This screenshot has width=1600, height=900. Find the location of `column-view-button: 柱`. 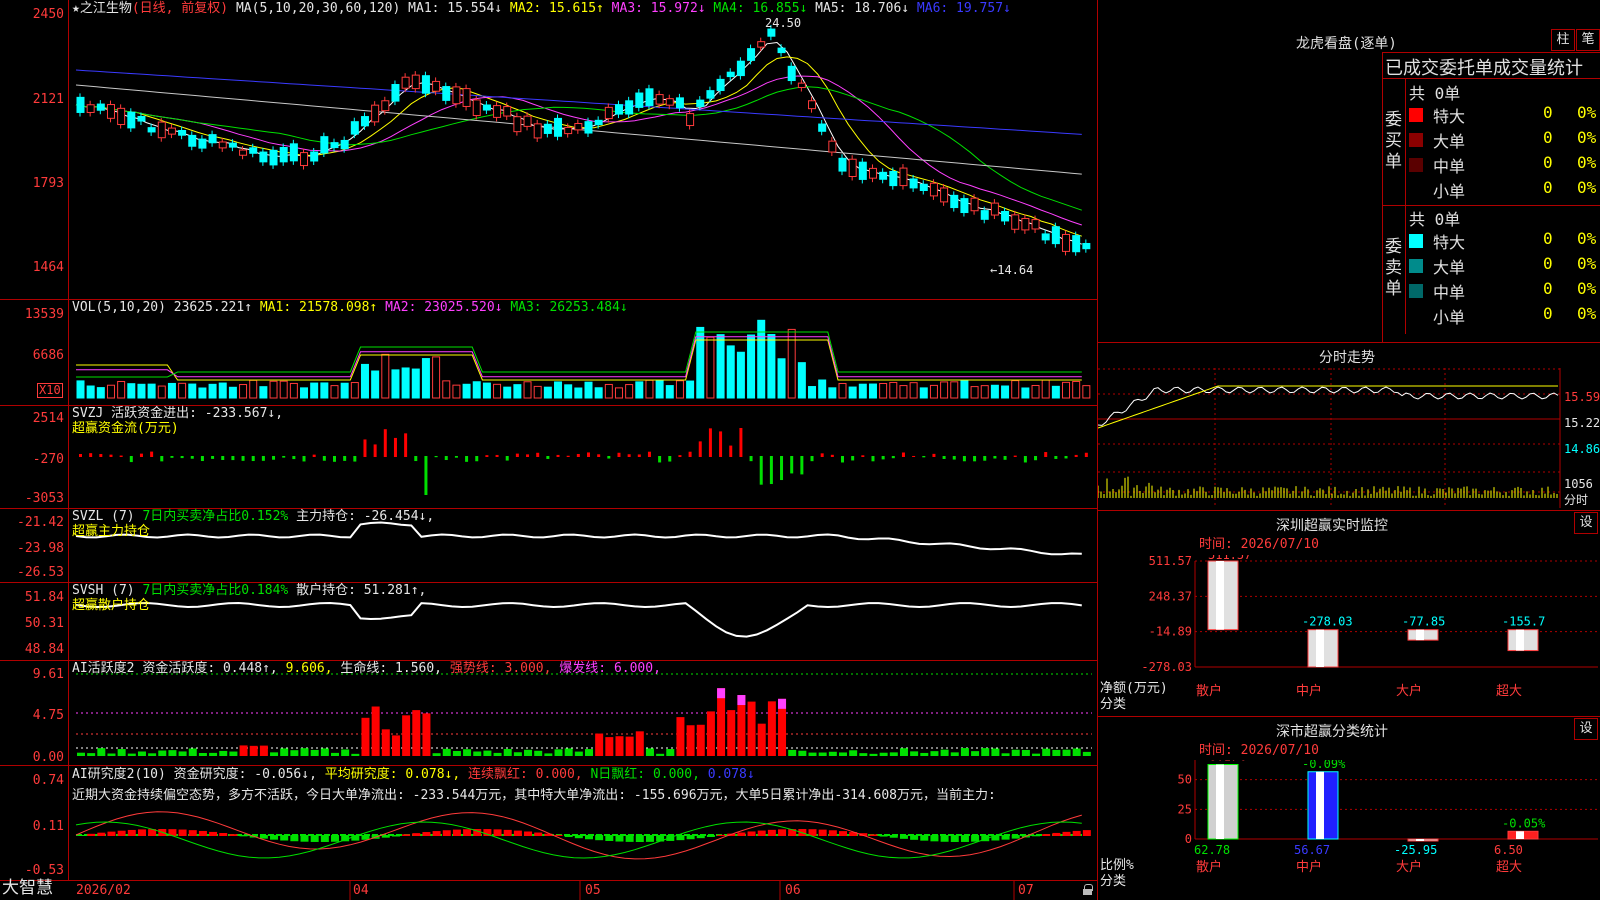

column-view-button: 柱 is located at coordinates (1563, 40).